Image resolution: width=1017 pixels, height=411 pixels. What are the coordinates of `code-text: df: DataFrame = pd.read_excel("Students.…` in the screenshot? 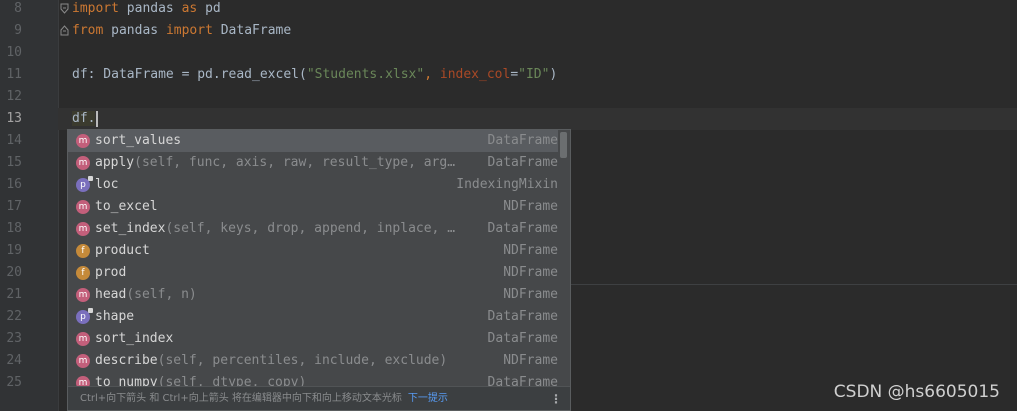 It's located at (315, 74).